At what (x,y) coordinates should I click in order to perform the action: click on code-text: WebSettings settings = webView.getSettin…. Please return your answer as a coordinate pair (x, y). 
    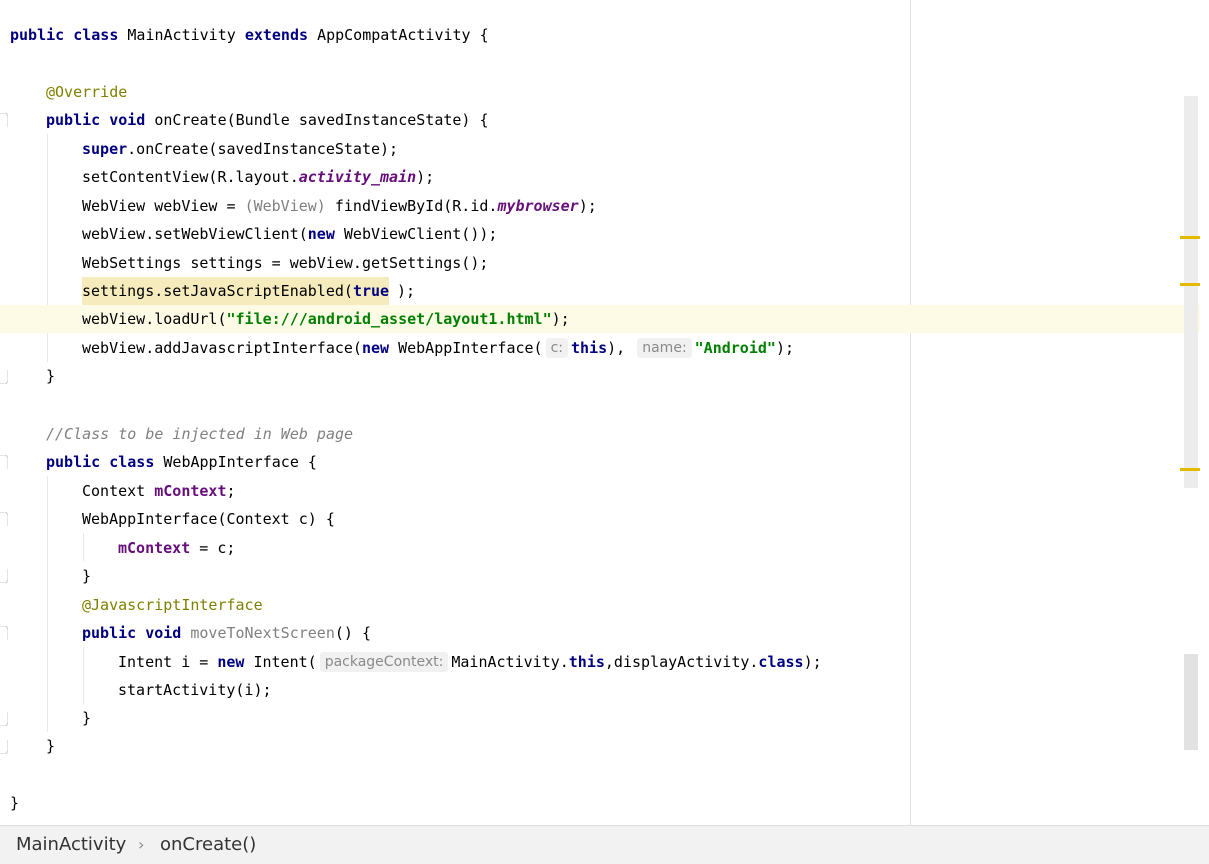
    Looking at the image, I should click on (285, 263).